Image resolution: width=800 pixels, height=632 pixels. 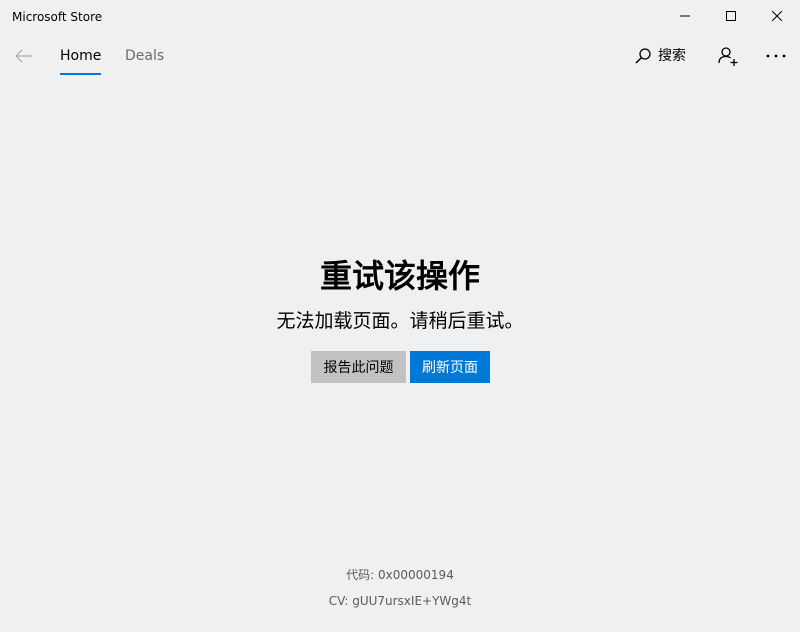 I want to click on error-message: 无法加载页面。请稍后重试。, so click(x=400, y=321).